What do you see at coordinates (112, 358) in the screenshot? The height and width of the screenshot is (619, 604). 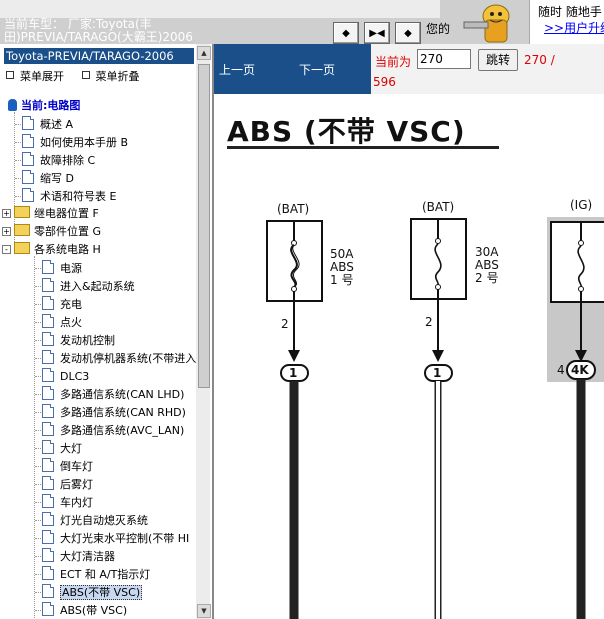 I see `tree-subitem: 发动机停机器系统(不带进入` at bounding box center [112, 358].